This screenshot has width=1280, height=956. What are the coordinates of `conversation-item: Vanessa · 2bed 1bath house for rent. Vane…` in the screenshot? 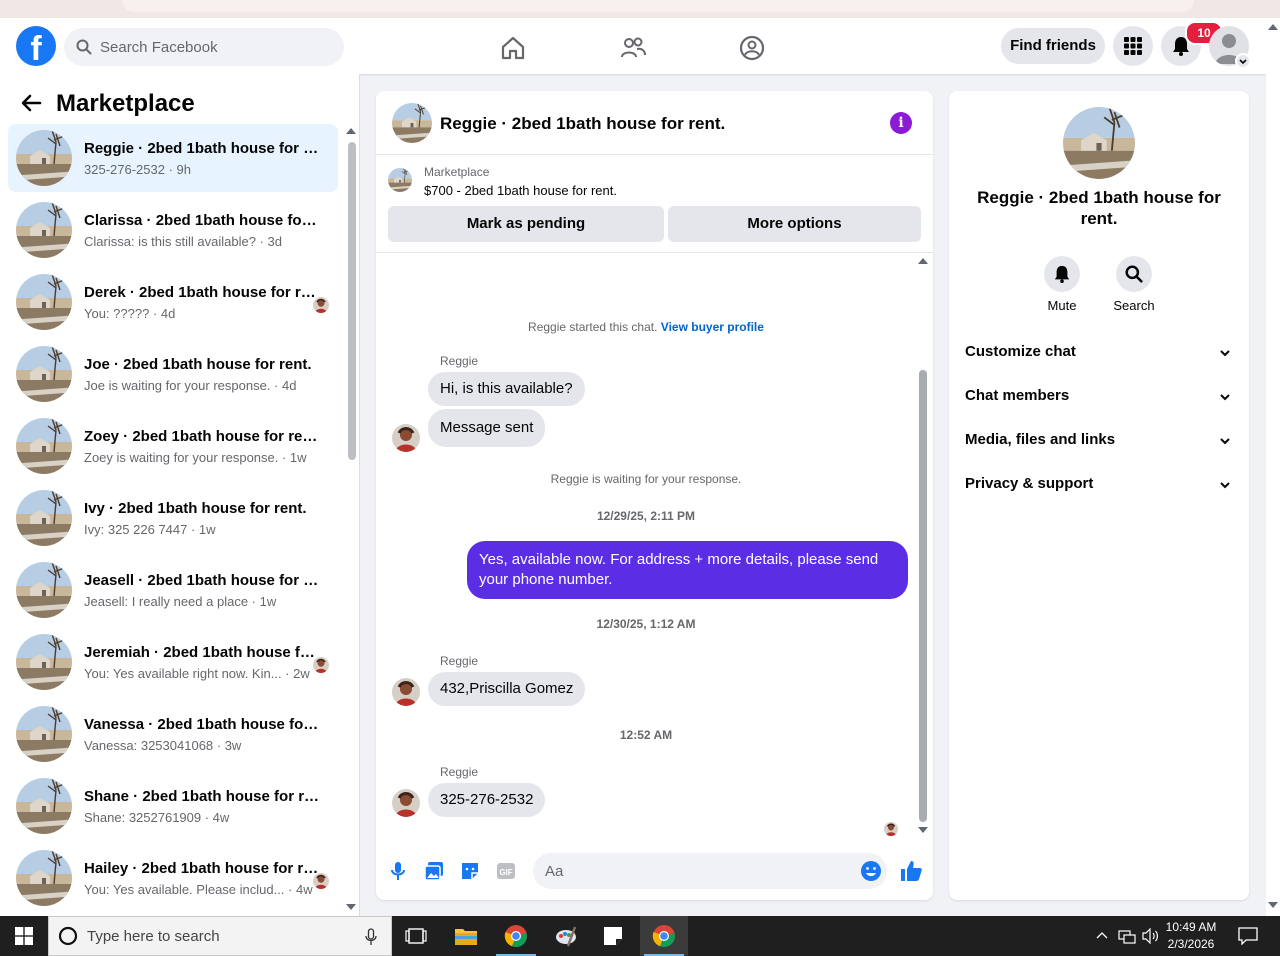 It's located at (173, 734).